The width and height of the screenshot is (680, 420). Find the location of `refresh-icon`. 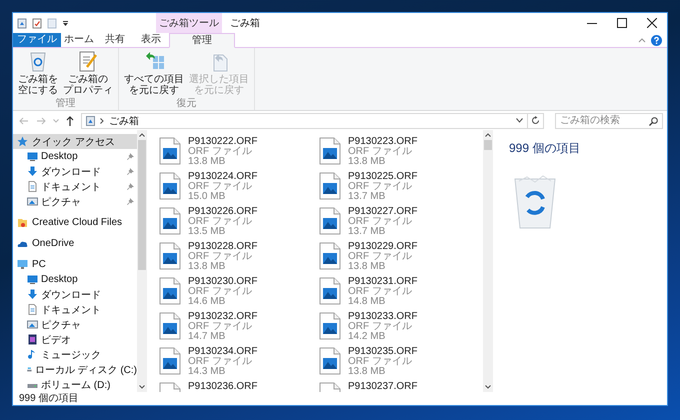

refresh-icon is located at coordinates (535, 120).